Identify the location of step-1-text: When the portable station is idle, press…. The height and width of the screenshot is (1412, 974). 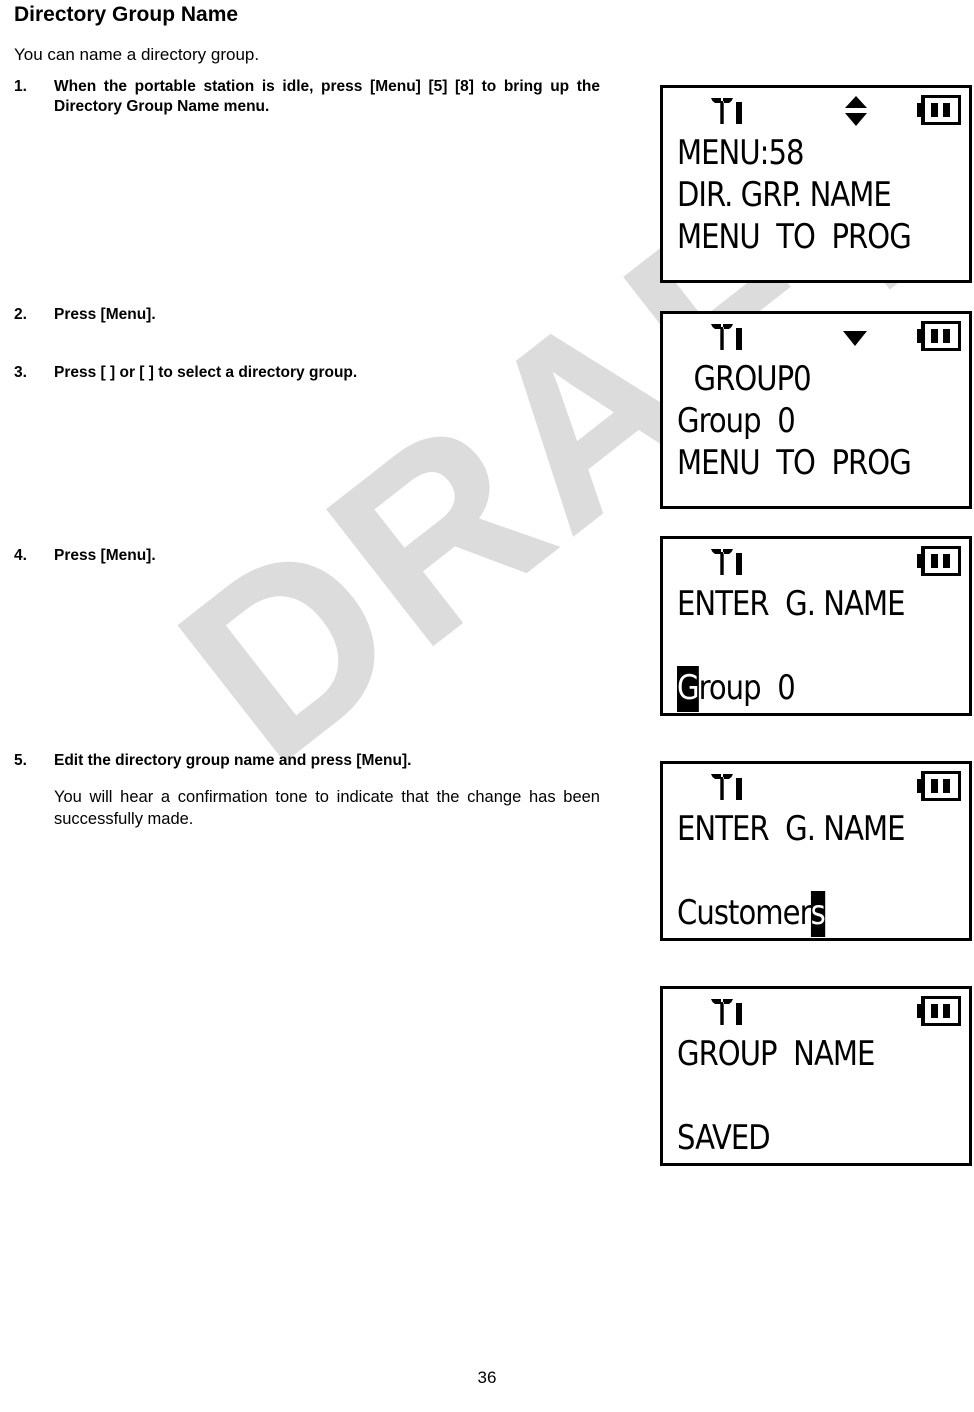
(327, 96).